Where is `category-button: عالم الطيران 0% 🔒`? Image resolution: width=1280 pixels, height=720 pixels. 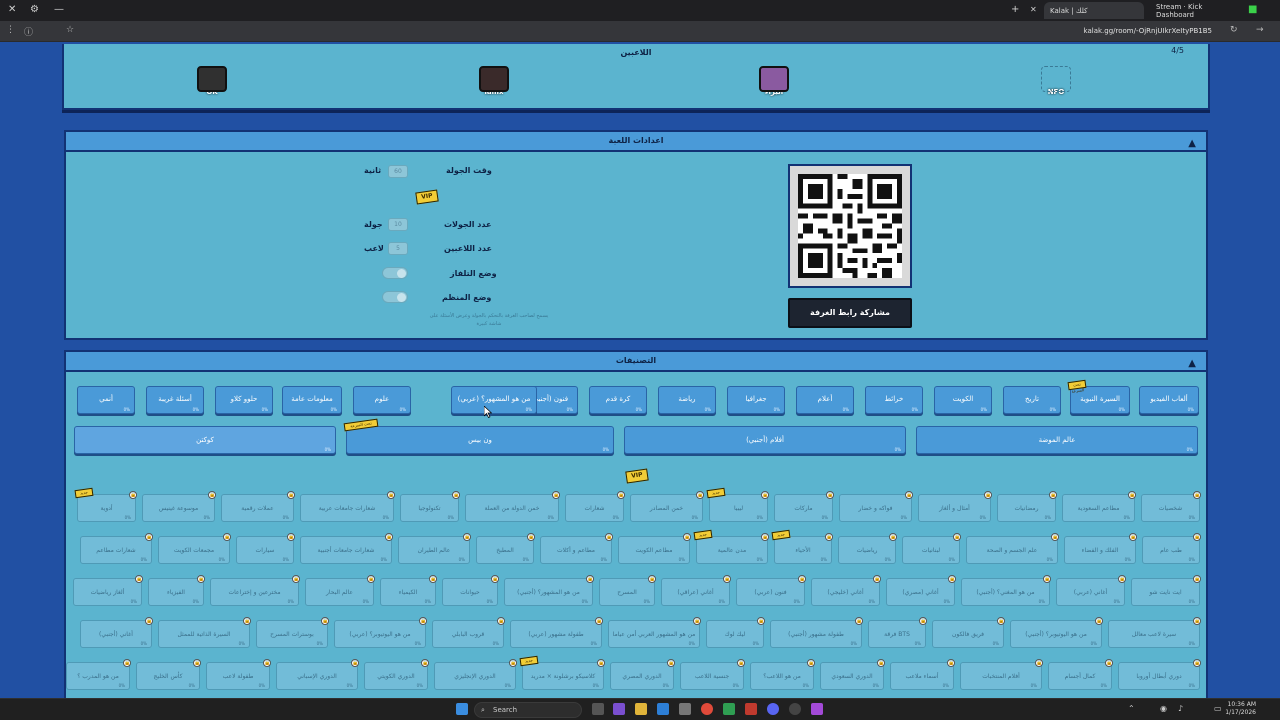 category-button: عالم الطيران 0% 🔒 is located at coordinates (434, 548).